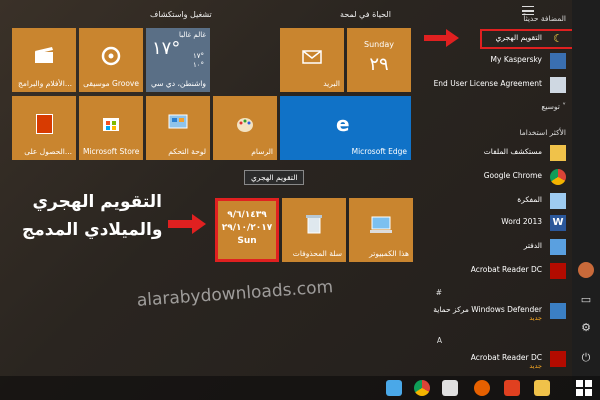 The image size is (600, 400). What do you see at coordinates (178, 60) in the screenshot?
I see `tile-weather: غالم غالبا ١٧° ١٧° ١٠° واشنطن، دي سي` at bounding box center [178, 60].